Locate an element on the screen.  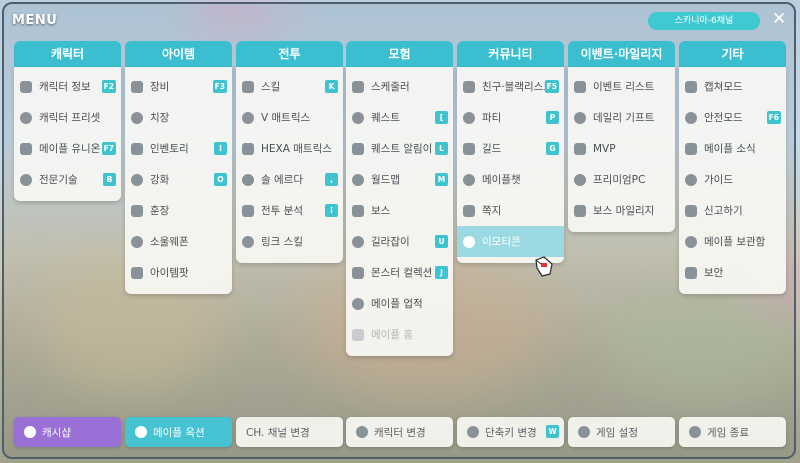
menu-item: 소울웨폰 is located at coordinates (178, 241).